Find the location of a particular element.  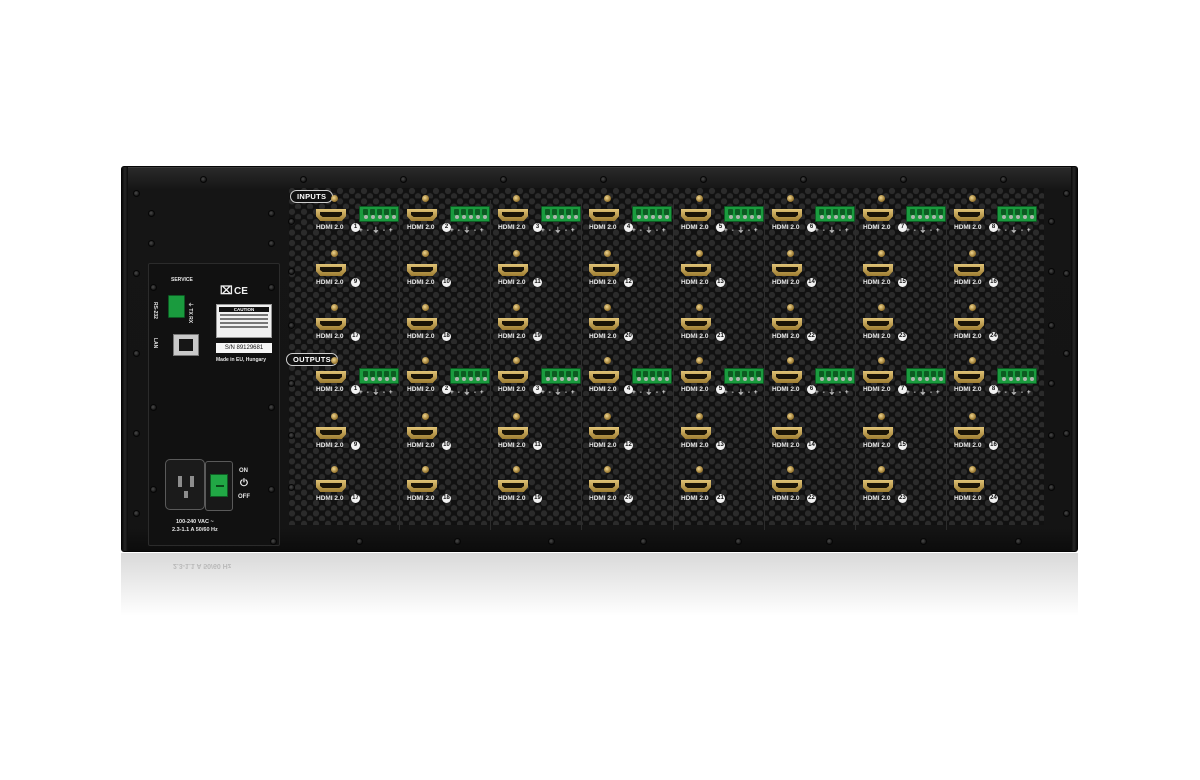

power-rocker is located at coordinates (219, 485).